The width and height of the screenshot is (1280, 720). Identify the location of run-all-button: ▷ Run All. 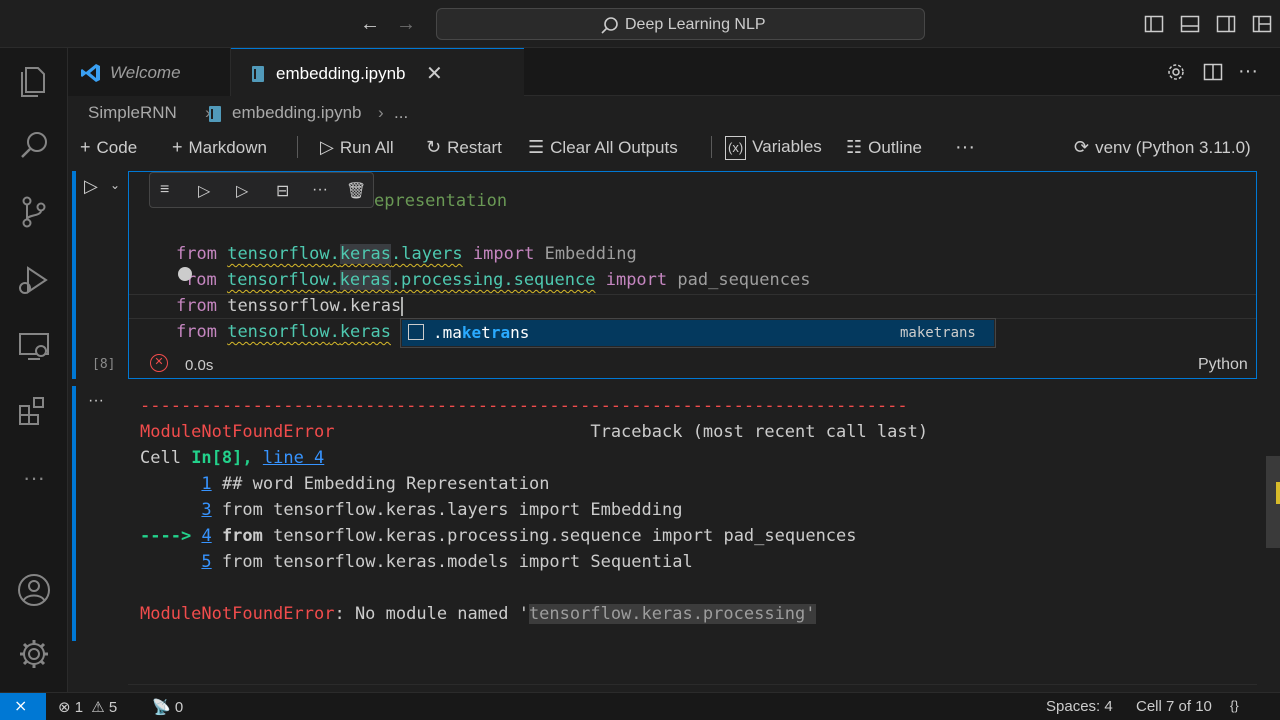
(357, 148).